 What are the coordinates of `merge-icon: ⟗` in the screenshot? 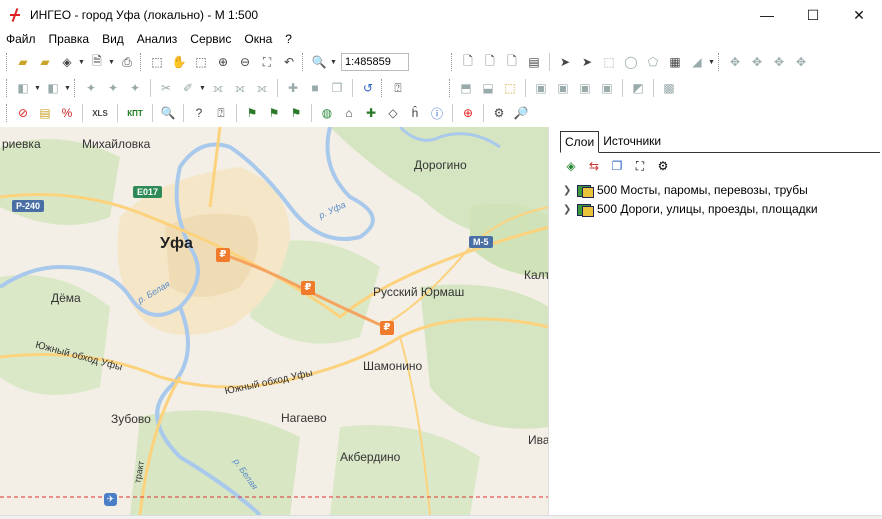 It's located at (218, 88).